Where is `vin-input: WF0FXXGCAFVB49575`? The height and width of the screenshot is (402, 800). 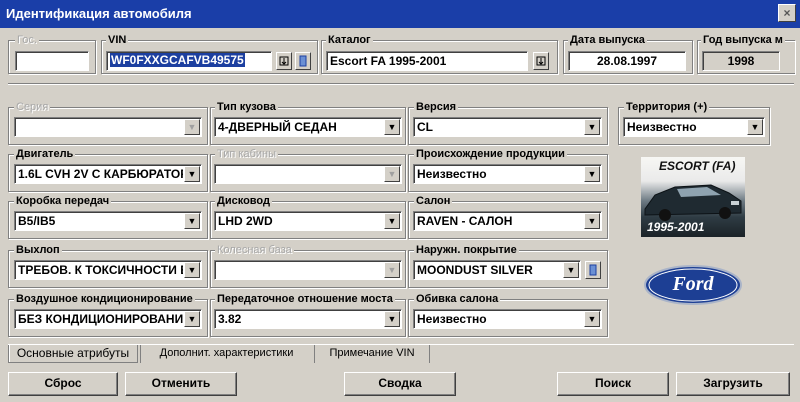
vin-input: WF0FXXGCAFVB49575 is located at coordinates (189, 61).